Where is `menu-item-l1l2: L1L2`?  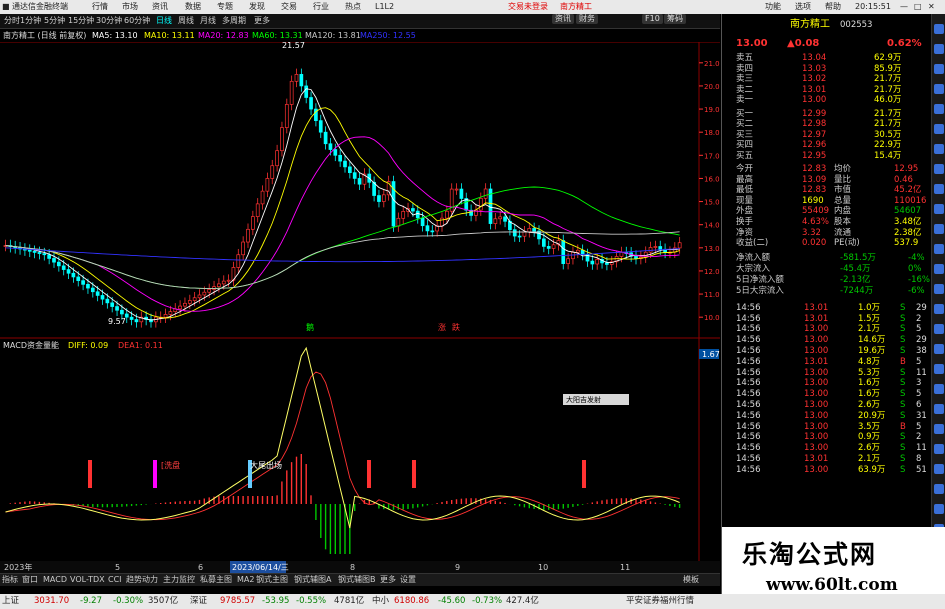
menu-item-l1l2: L1L2 is located at coordinates (384, 7).